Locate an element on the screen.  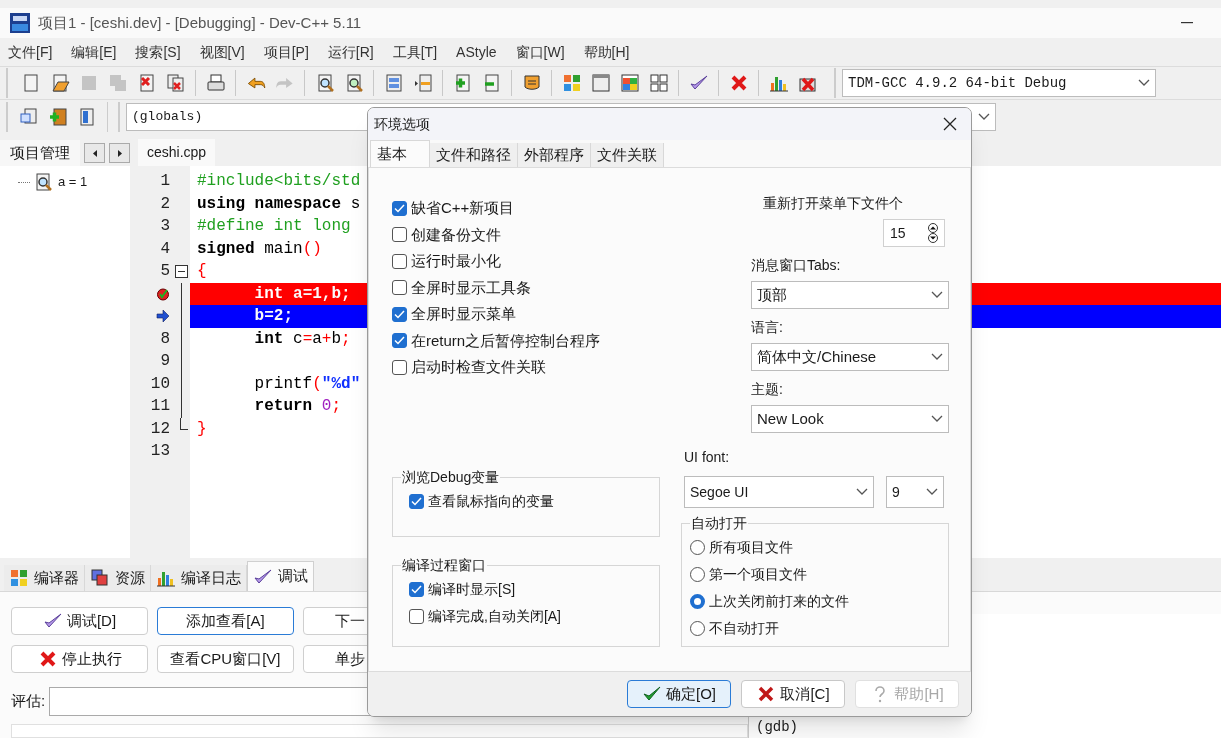
code-line: signed main() is located at coordinates (259, 249).